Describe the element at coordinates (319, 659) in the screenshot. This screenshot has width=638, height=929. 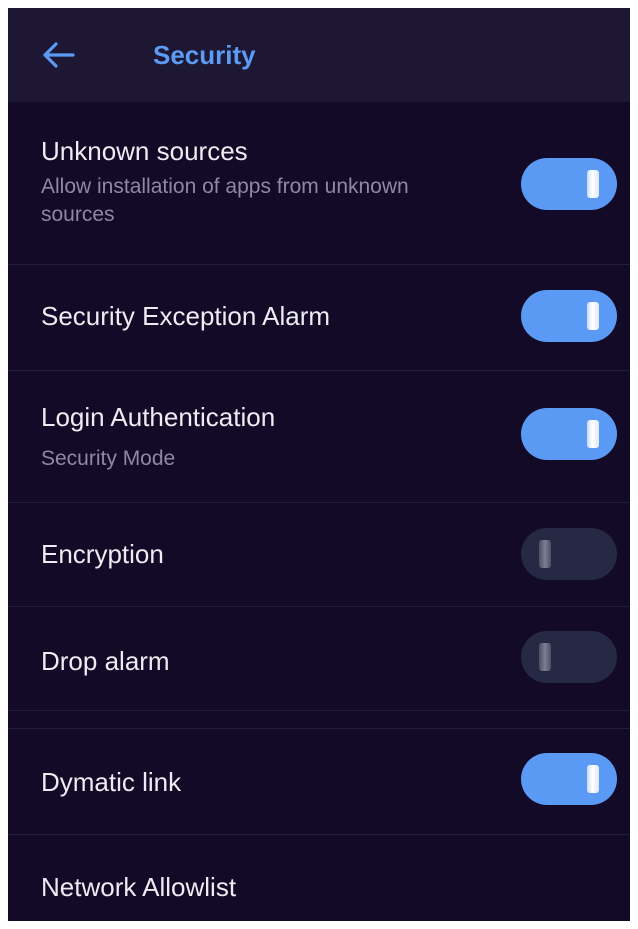
I see `setting-row-drop-alarm: Drop alarm` at that location.